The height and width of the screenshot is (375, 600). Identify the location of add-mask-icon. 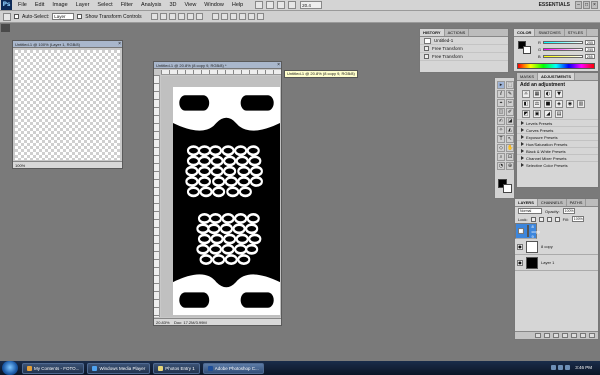
(556, 335).